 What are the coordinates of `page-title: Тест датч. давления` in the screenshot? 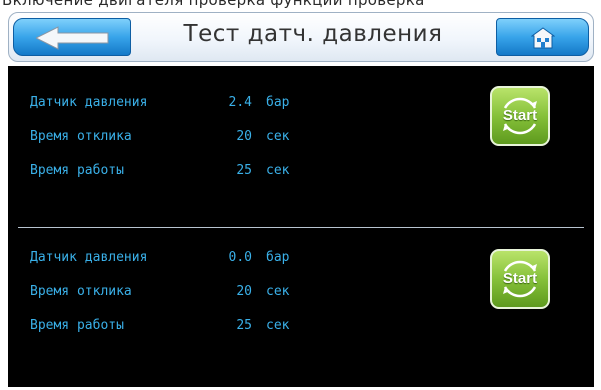 It's located at (313, 34).